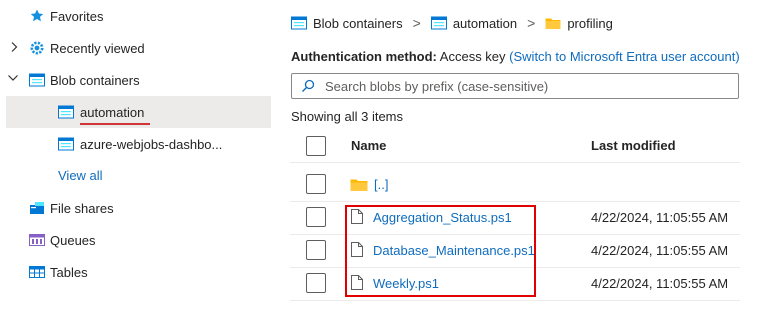  I want to click on sidebar-item-recently-viewed: Recently viewed, so click(136, 48).